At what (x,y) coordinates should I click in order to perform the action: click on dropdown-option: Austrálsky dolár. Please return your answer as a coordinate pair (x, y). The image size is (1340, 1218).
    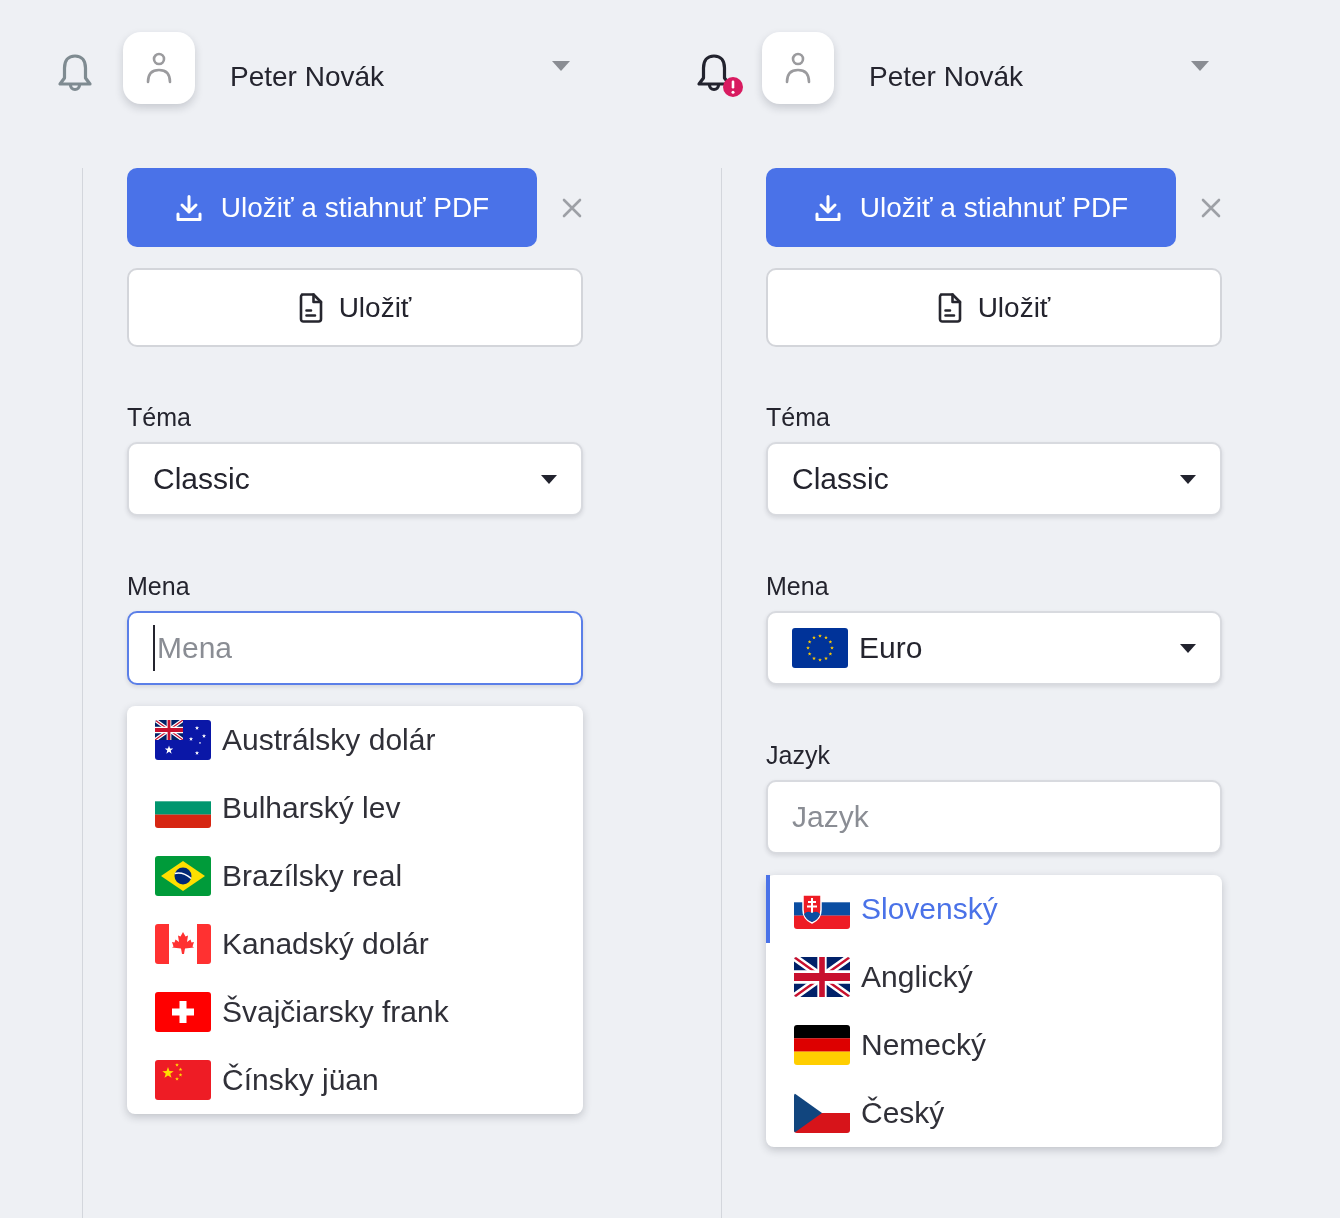
    Looking at the image, I should click on (355, 740).